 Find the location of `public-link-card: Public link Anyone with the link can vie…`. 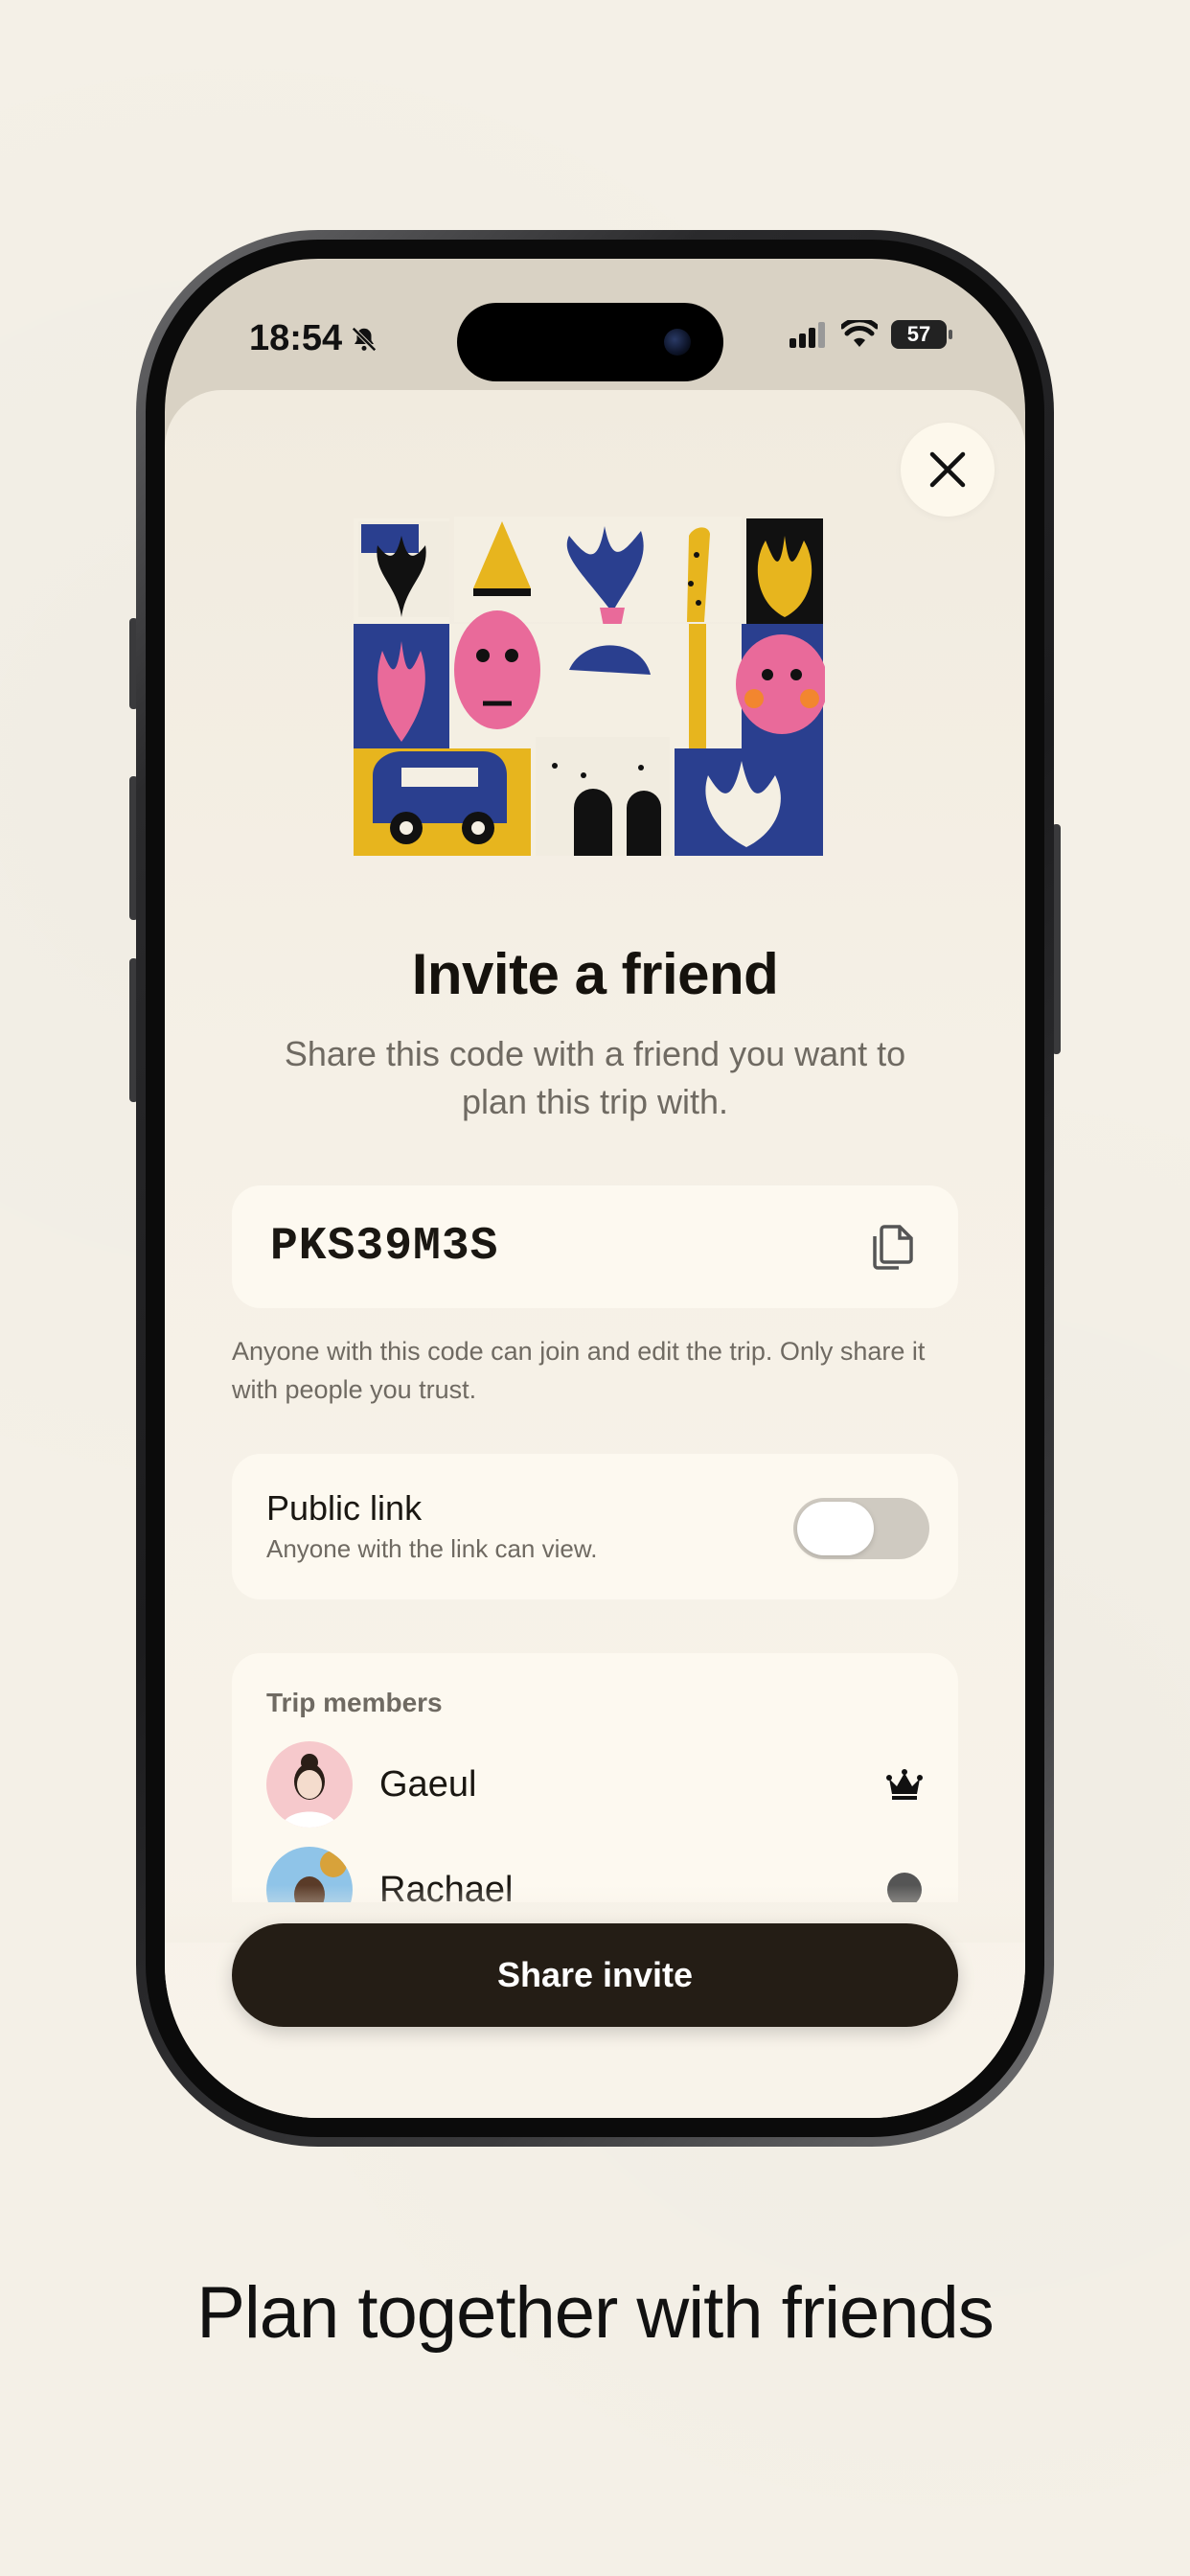

public-link-card: Public link Anyone with the link can vie… is located at coordinates (595, 1526).